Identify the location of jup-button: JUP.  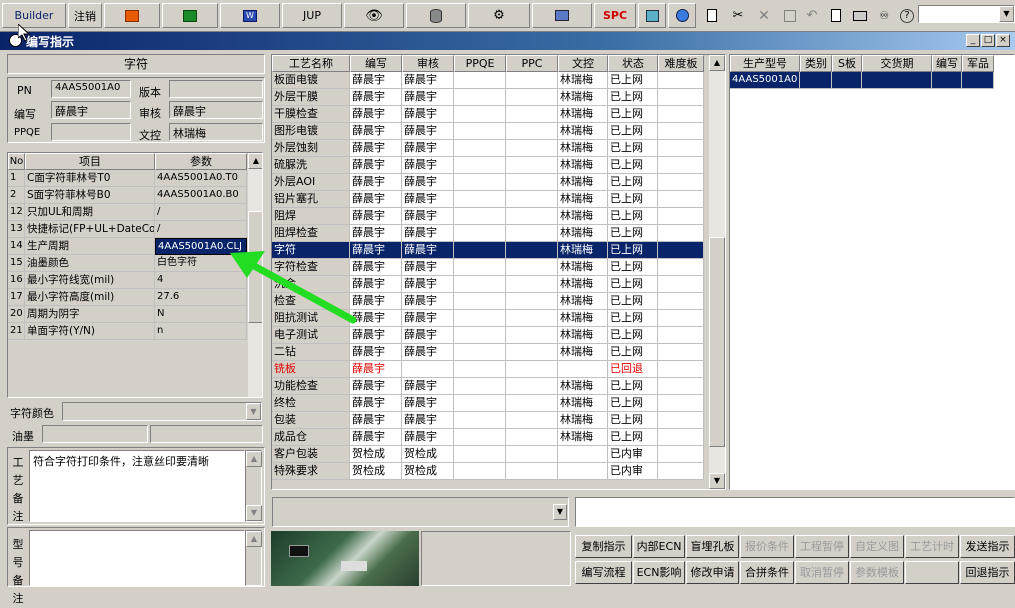
(312, 15).